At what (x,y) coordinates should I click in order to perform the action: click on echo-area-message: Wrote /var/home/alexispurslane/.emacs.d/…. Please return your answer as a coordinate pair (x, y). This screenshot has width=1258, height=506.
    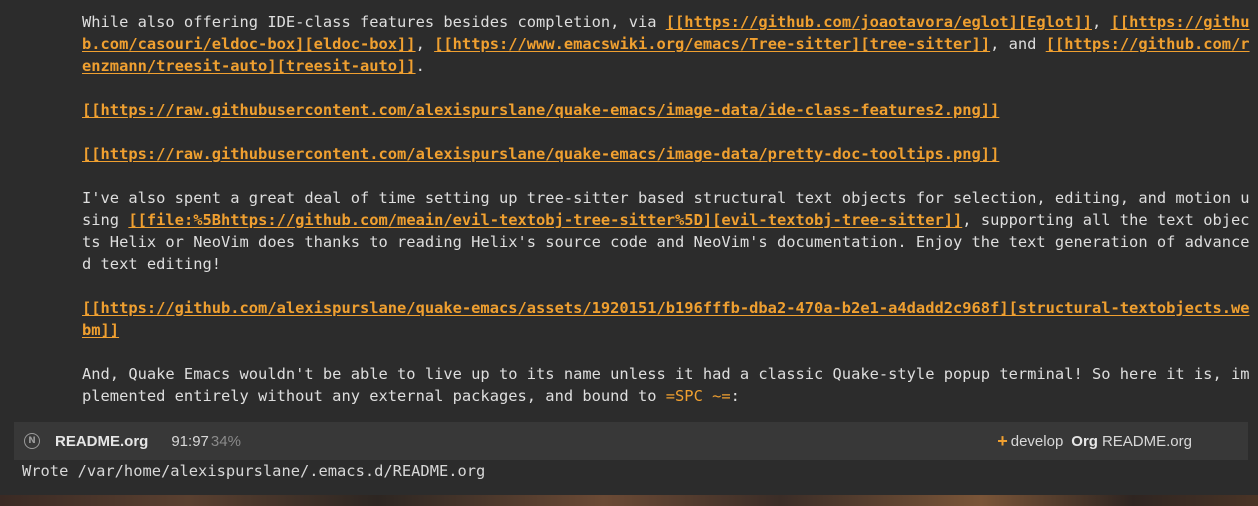
    Looking at the image, I should click on (254, 471).